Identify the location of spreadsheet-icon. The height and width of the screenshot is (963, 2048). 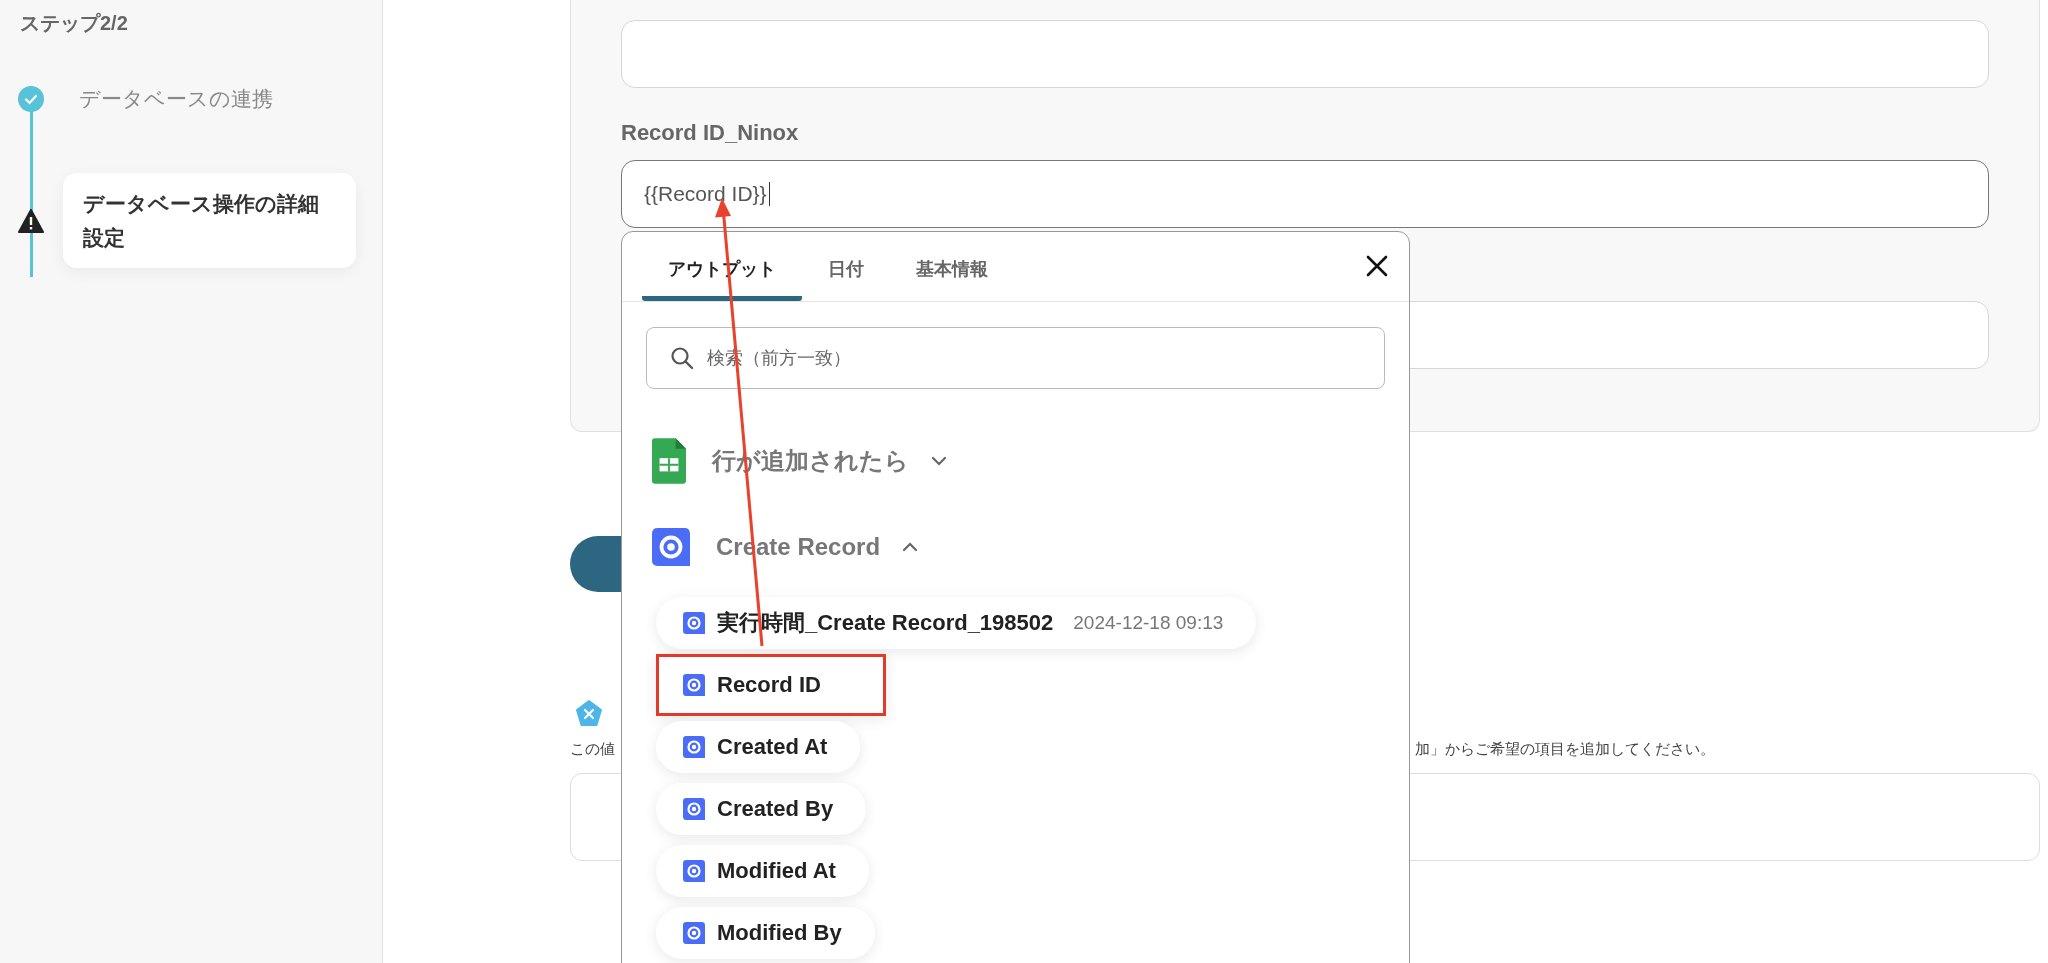
(669, 461).